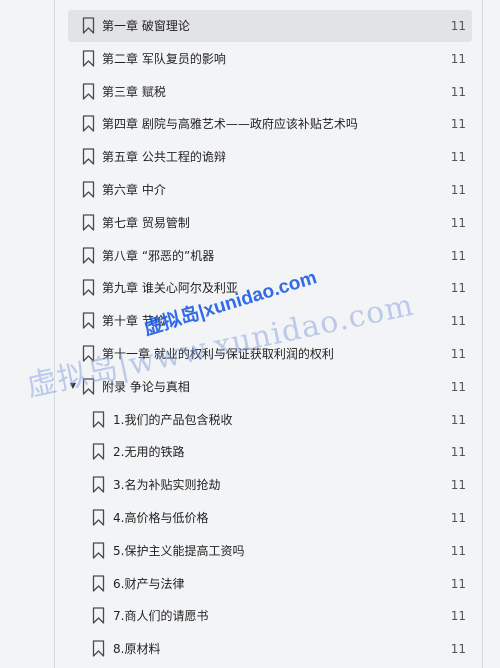 This screenshot has width=500, height=668. I want to click on right-divider, so click(482, 334).